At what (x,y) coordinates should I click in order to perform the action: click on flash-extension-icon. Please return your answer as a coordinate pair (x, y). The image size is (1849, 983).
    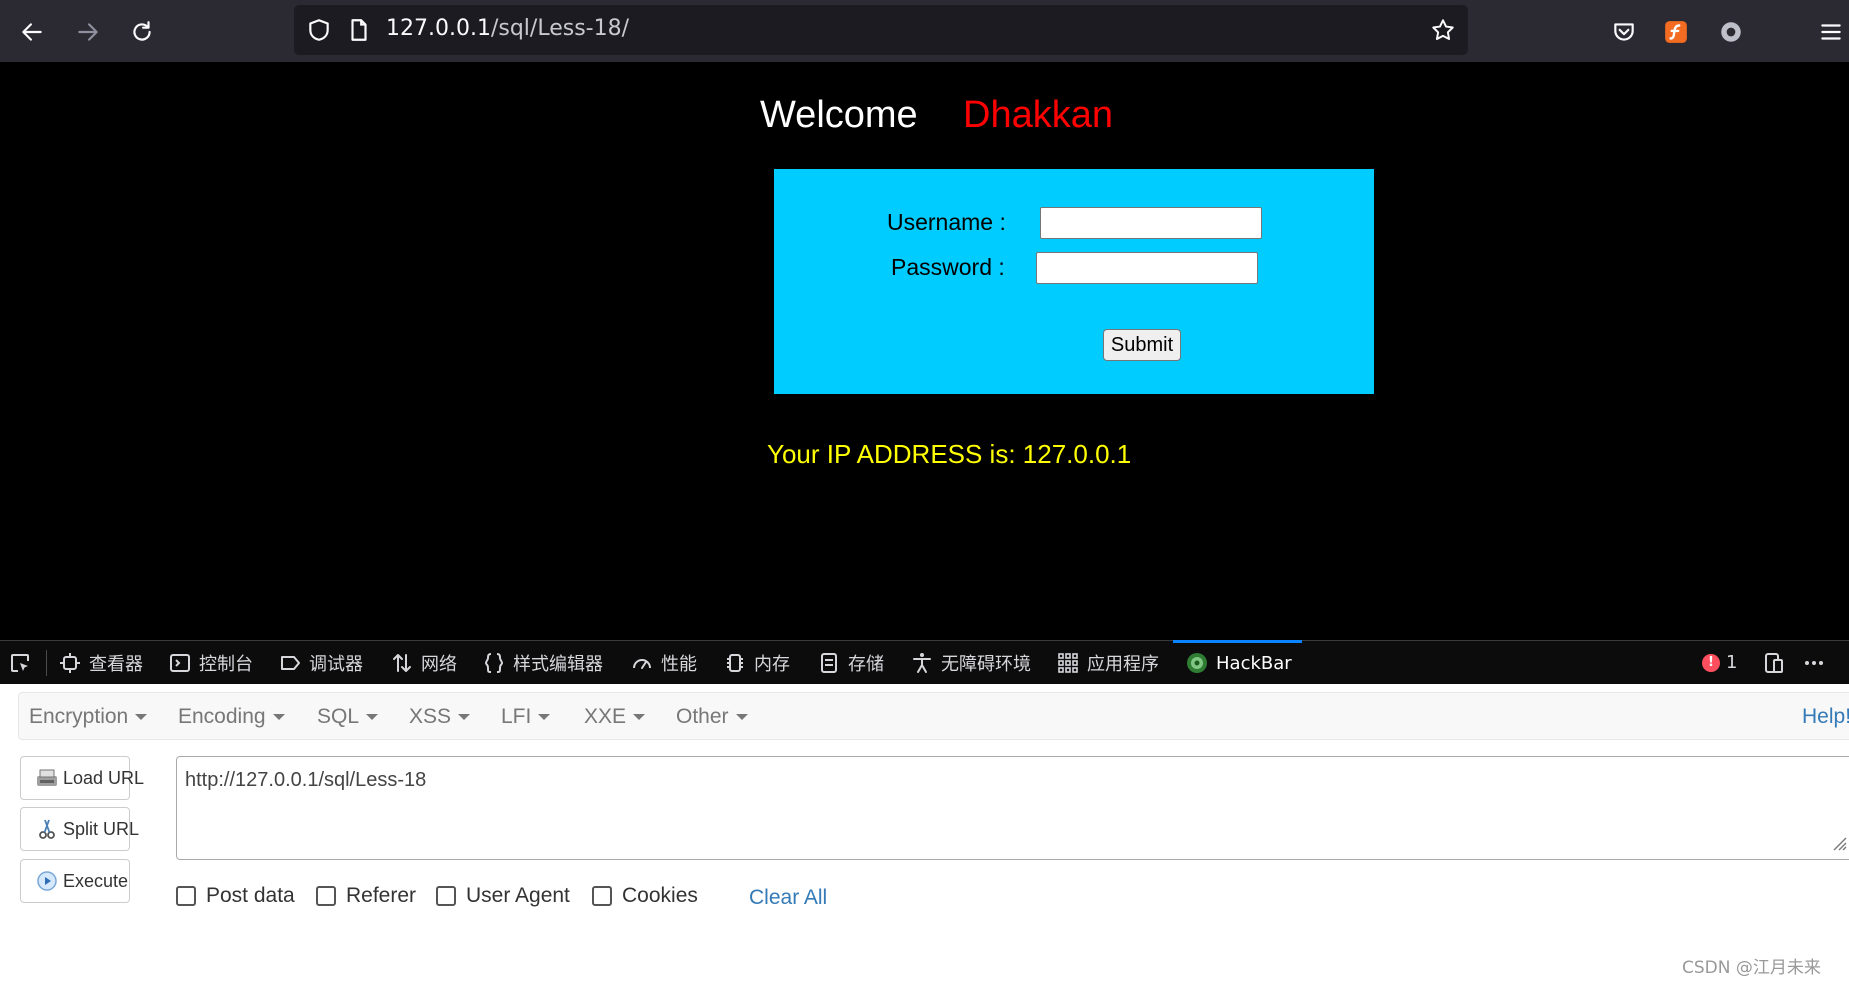
    Looking at the image, I should click on (1676, 32).